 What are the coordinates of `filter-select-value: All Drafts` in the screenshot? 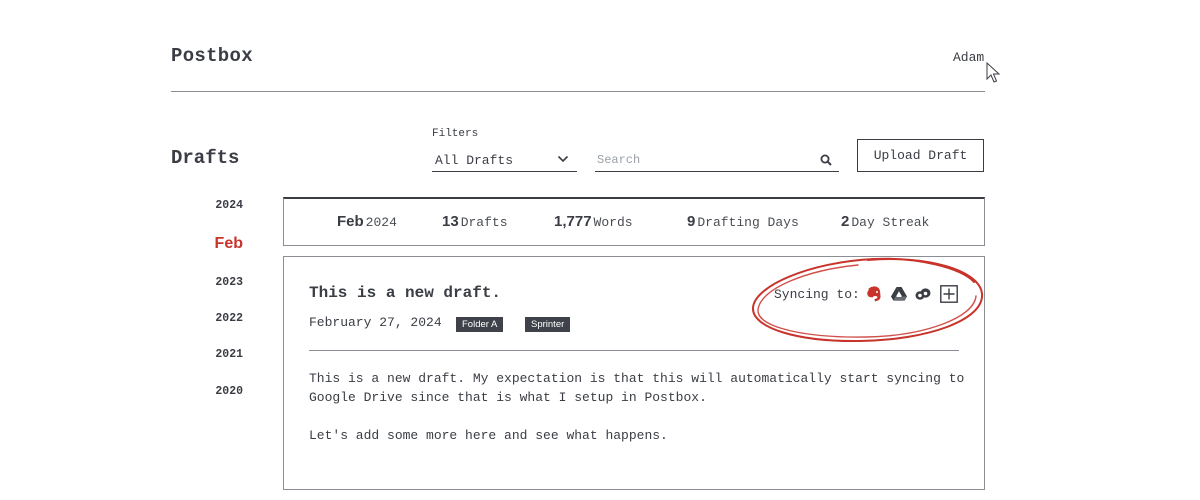 It's located at (474, 160).